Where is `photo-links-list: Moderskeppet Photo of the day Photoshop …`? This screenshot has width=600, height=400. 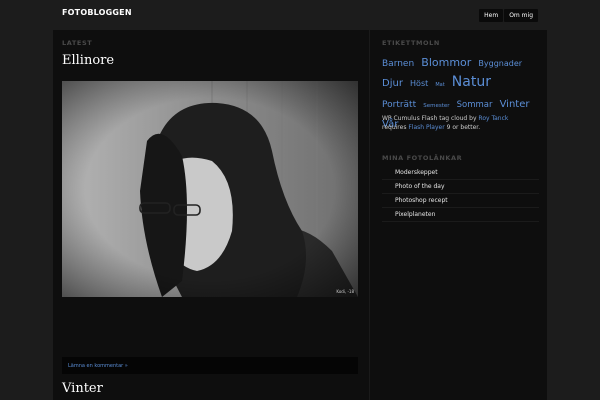
photo-links-list: Moderskeppet Photo of the day Photoshop … is located at coordinates (460, 194).